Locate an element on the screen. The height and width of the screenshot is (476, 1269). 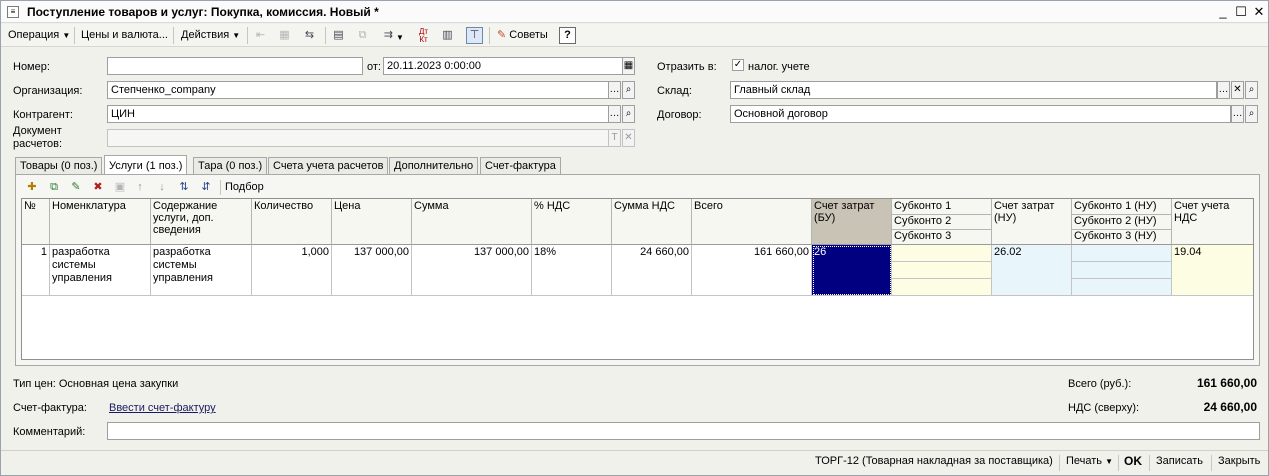
cell-quantity: 1,000 is located at coordinates (292, 270).